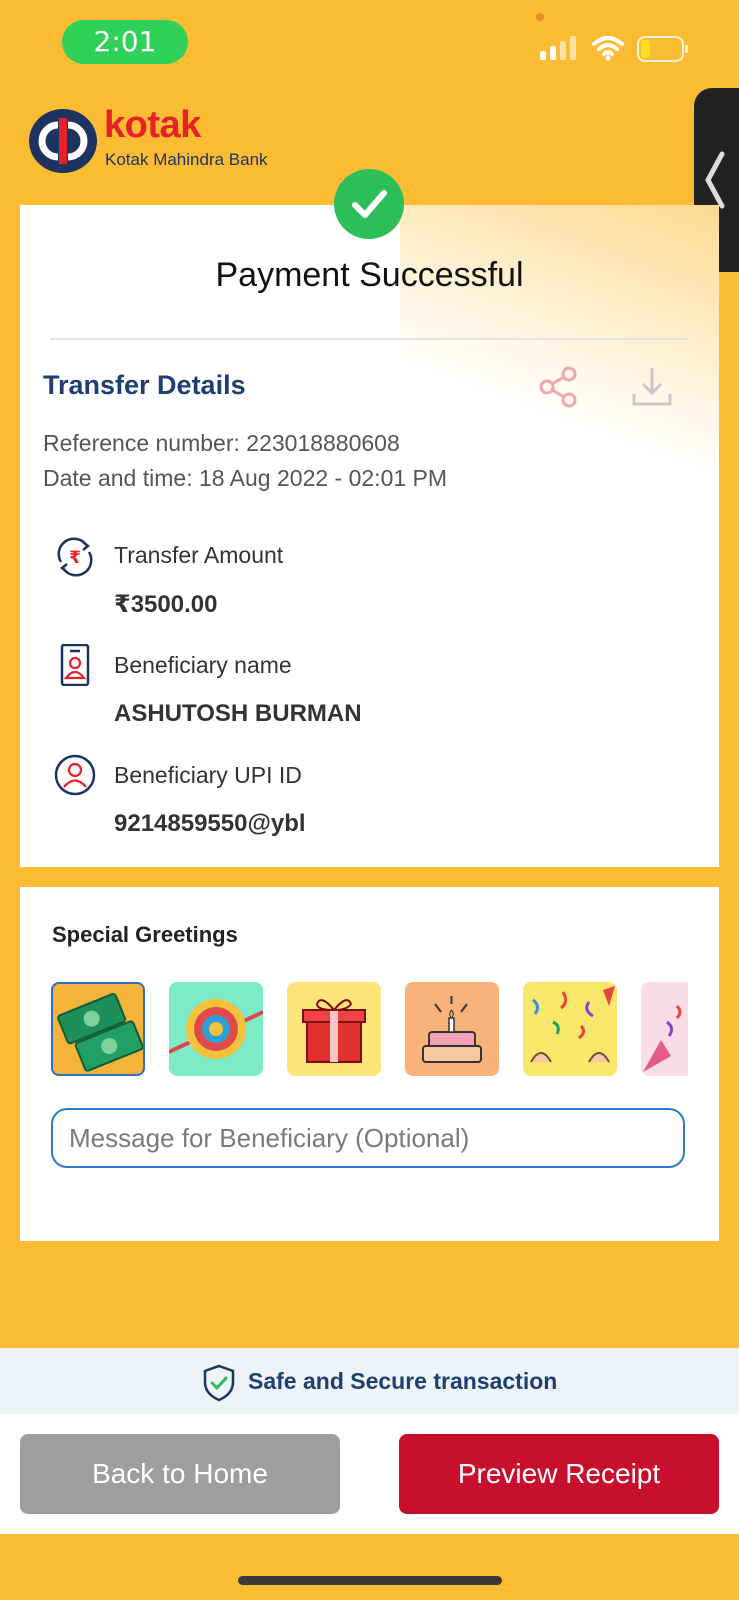 The image size is (739, 1600). Describe the element at coordinates (238, 713) in the screenshot. I see `beneficiary-name-value: ASHUTOSH BURMAN` at that location.